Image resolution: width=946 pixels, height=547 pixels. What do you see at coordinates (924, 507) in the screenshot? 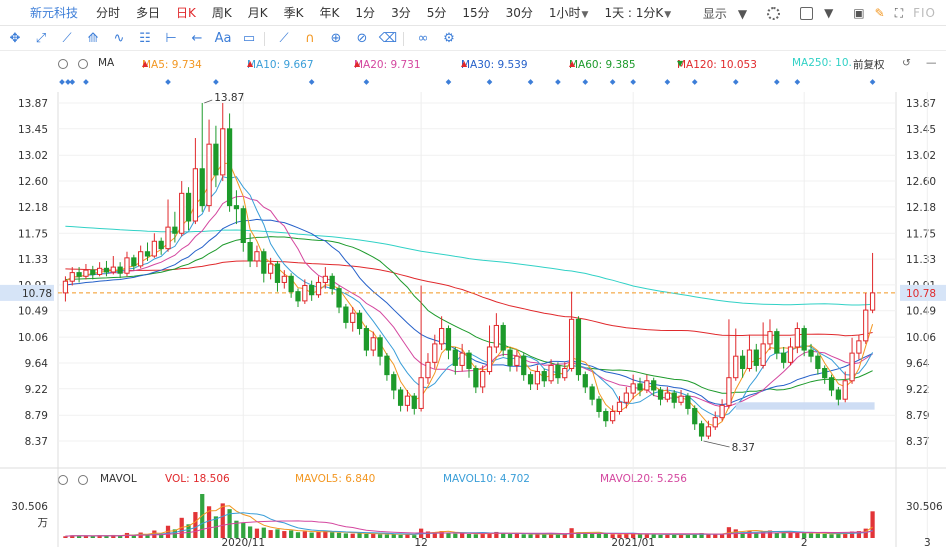
I see `vol-axis-label-right: 30.506` at bounding box center [924, 507].